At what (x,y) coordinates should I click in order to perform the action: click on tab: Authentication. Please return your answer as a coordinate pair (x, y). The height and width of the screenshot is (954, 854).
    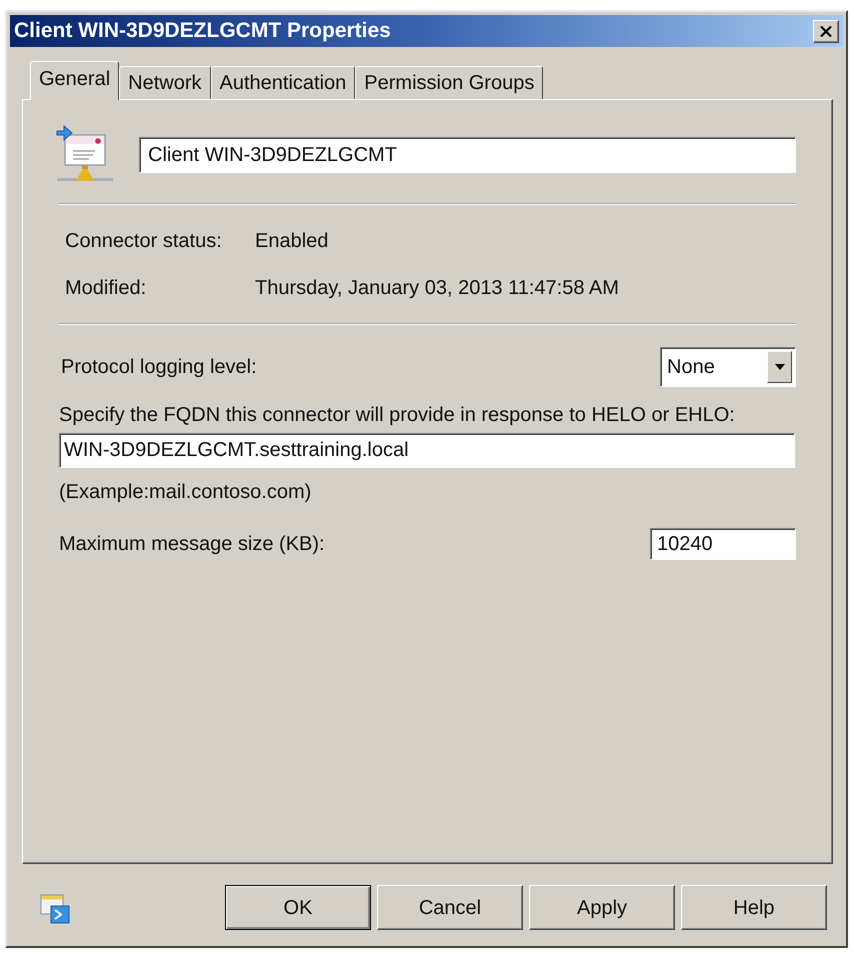
    Looking at the image, I should click on (283, 82).